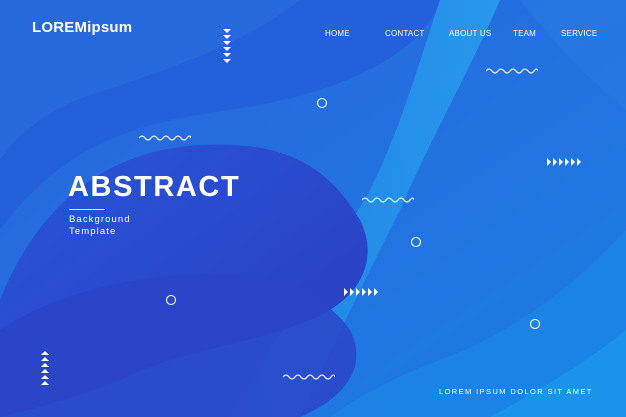 This screenshot has height=417, width=626. Describe the element at coordinates (516, 391) in the screenshot. I see `footer-tagline: LOREM IPSUM DOLOR SIT AMET` at that location.